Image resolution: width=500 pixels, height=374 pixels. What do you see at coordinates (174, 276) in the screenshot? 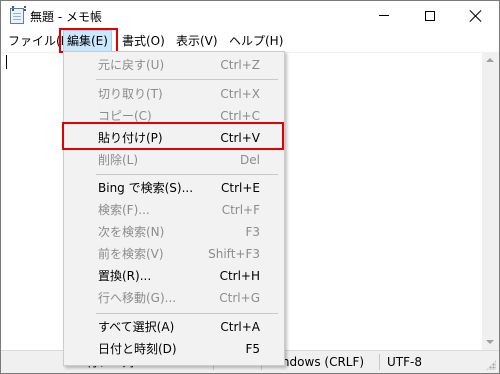
I see `menu-item-replace: 置換(R)... Ctrl+H` at bounding box center [174, 276].